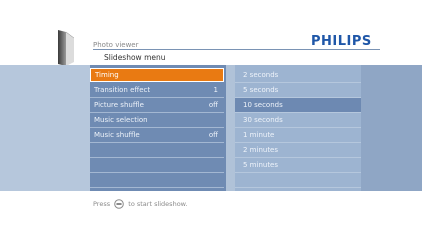 The image size is (422, 241). Describe the element at coordinates (116, 45) in the screenshot. I see `app-title: Photo viewer` at that location.